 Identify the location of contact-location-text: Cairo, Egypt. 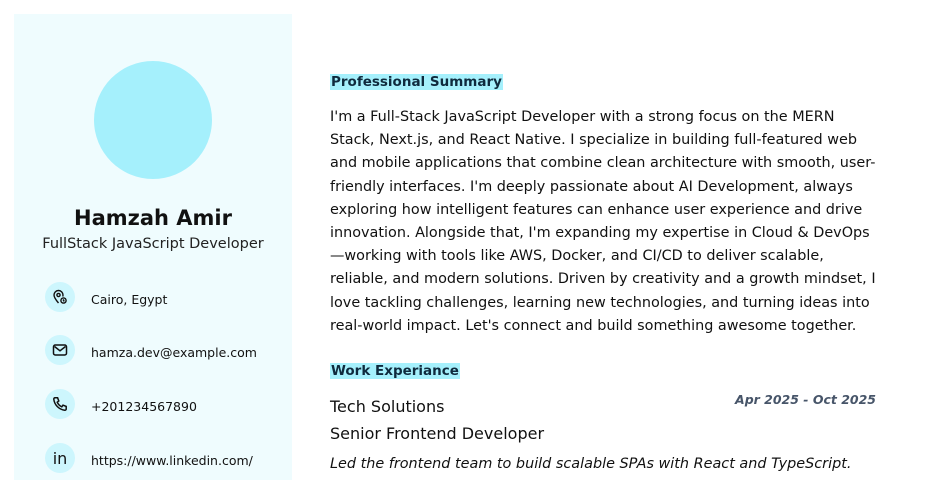
(129, 299).